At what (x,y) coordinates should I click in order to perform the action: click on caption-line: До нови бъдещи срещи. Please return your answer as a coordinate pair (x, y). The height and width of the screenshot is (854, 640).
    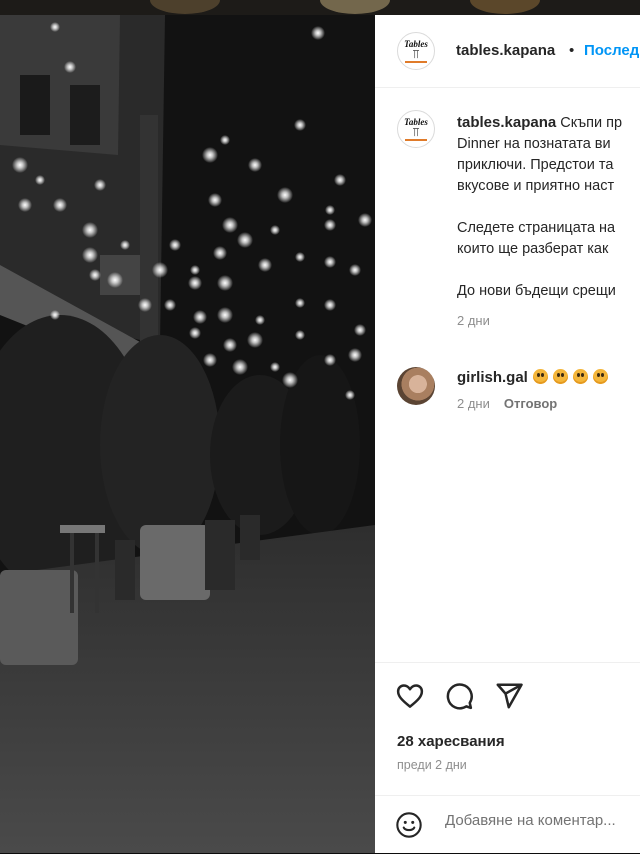
    Looking at the image, I should click on (536, 291).